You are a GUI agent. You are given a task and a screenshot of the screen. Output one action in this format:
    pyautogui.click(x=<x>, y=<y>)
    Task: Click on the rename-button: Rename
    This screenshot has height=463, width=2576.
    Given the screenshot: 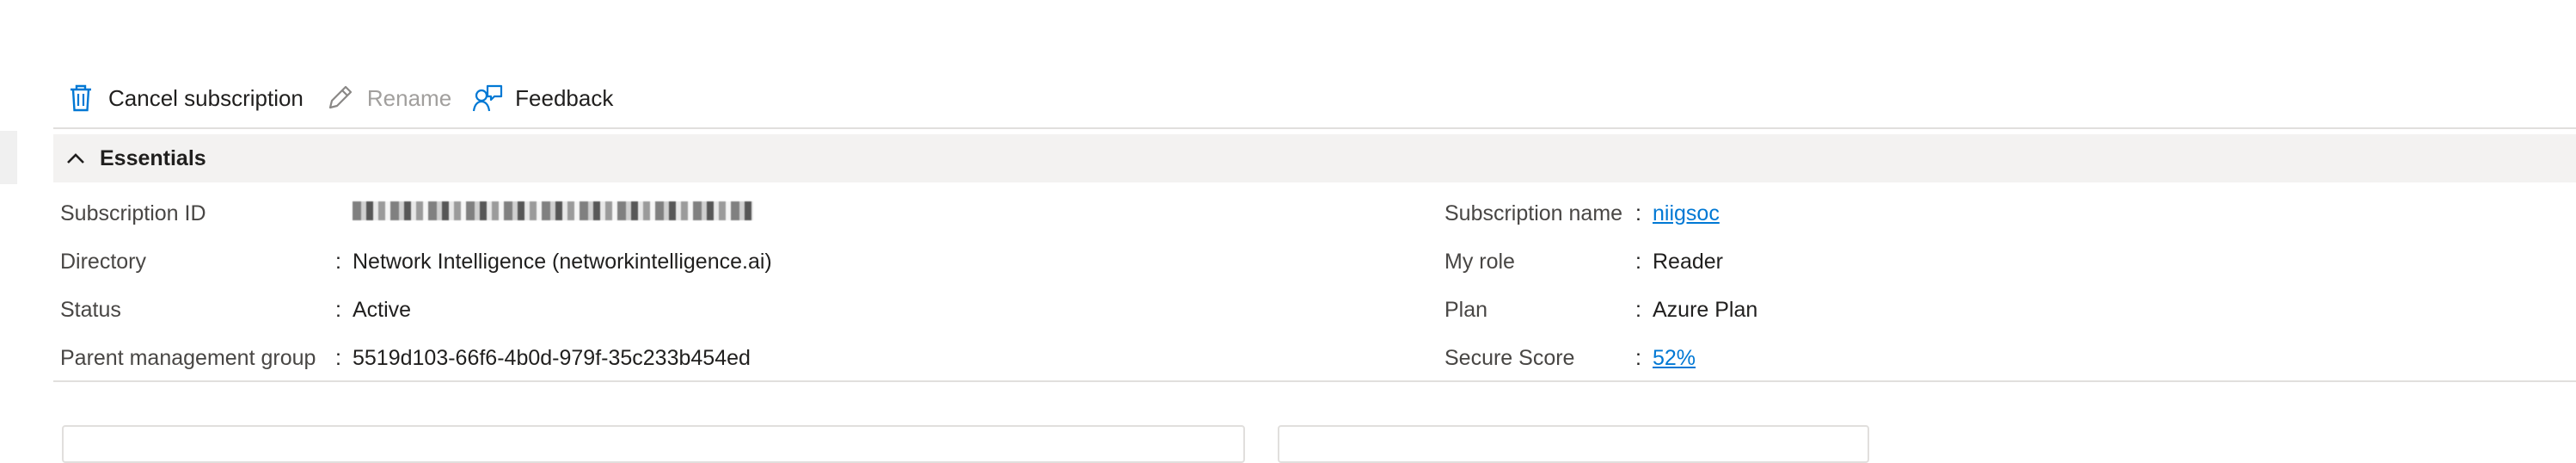 What is the action you would take?
    pyautogui.click(x=396, y=98)
    